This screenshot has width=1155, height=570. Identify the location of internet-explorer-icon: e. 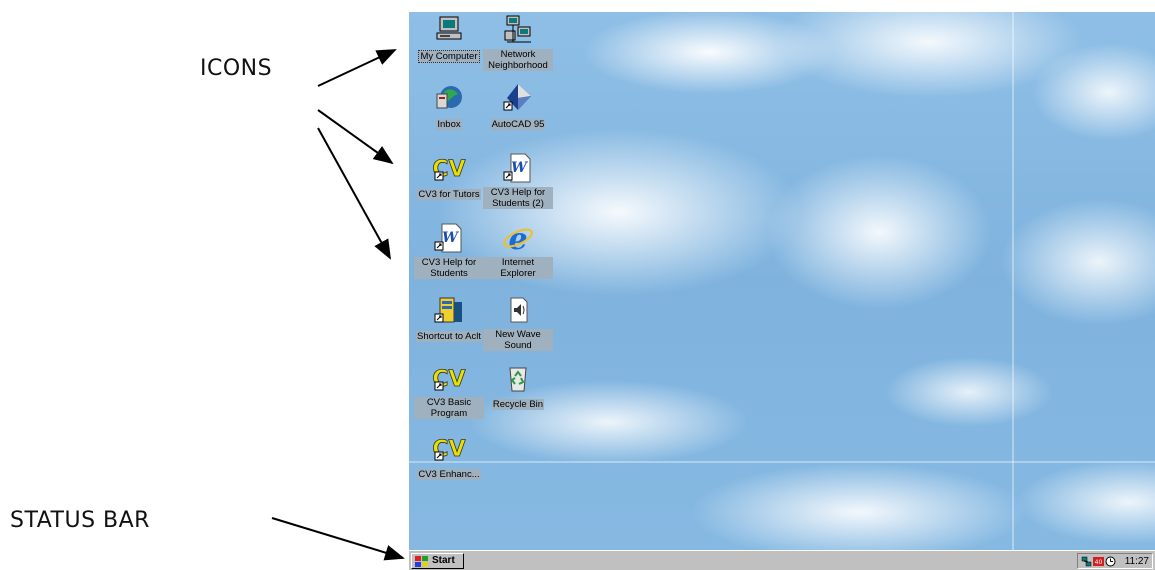
(518, 238).